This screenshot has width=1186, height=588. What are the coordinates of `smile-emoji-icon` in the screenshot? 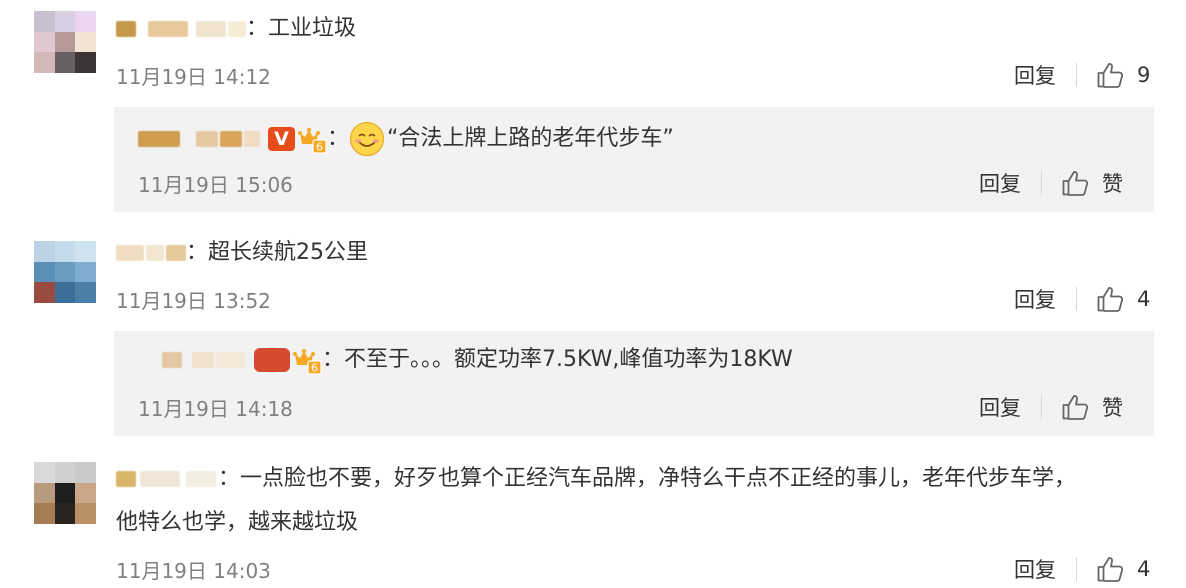 It's located at (367, 139).